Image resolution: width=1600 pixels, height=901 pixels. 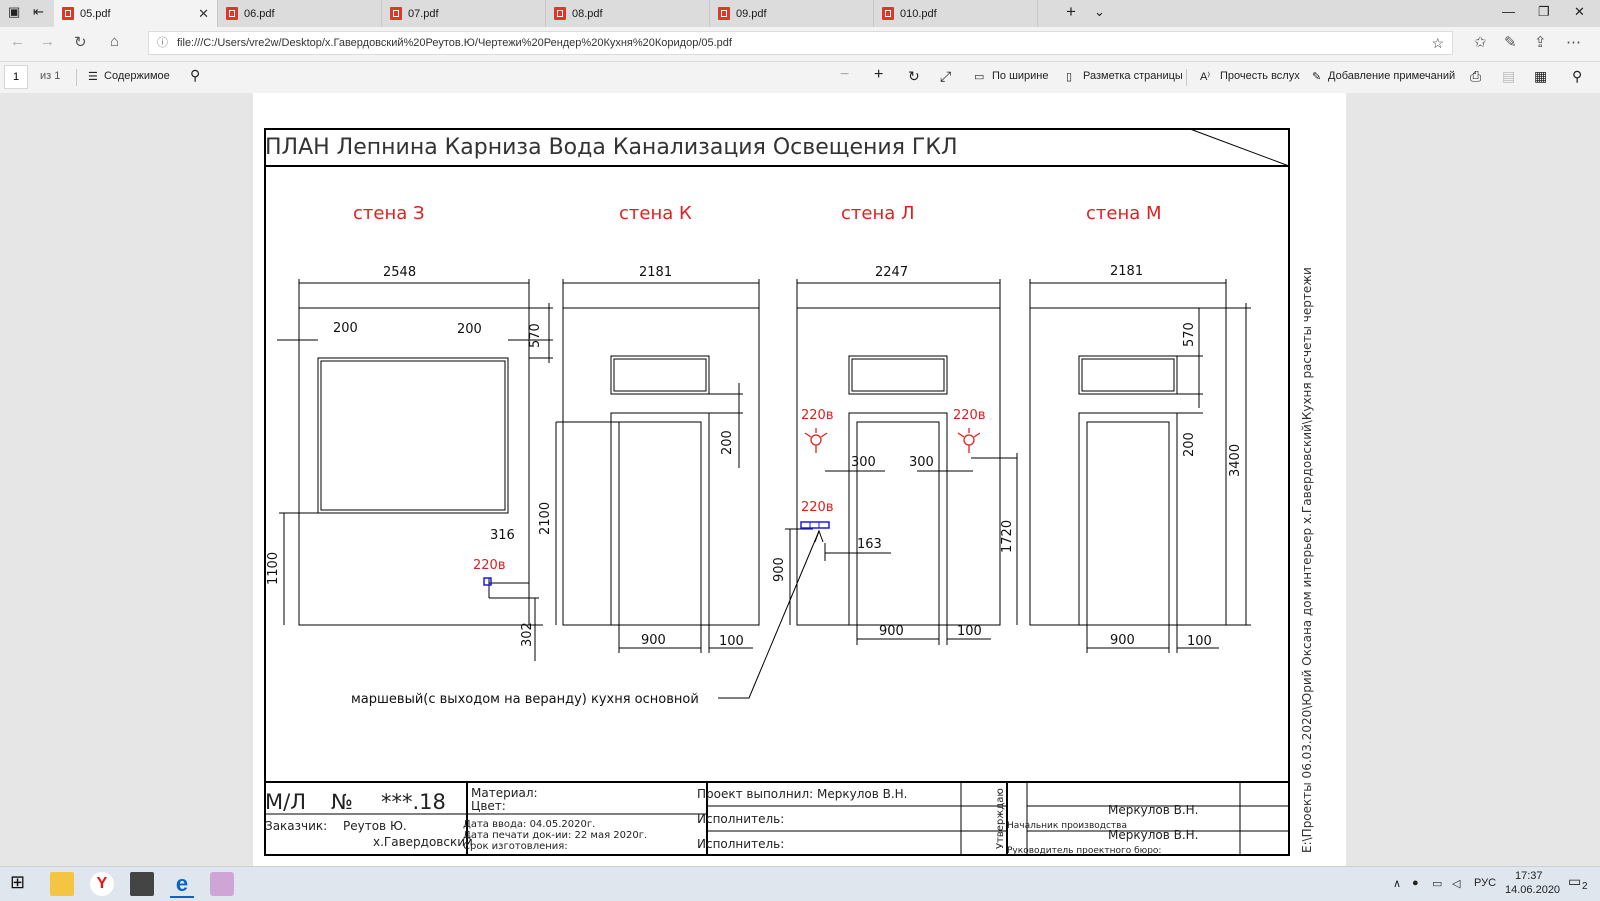 What do you see at coordinates (844, 75) in the screenshot?
I see `zoom-out-icon: −` at bounding box center [844, 75].